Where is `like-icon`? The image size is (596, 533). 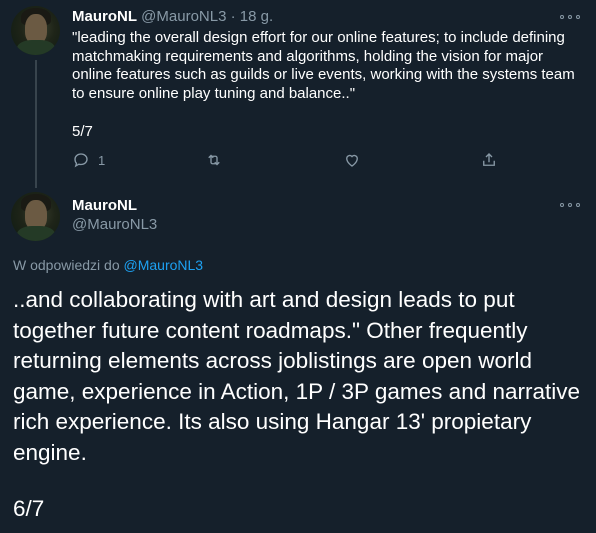
like-icon is located at coordinates (352, 160).